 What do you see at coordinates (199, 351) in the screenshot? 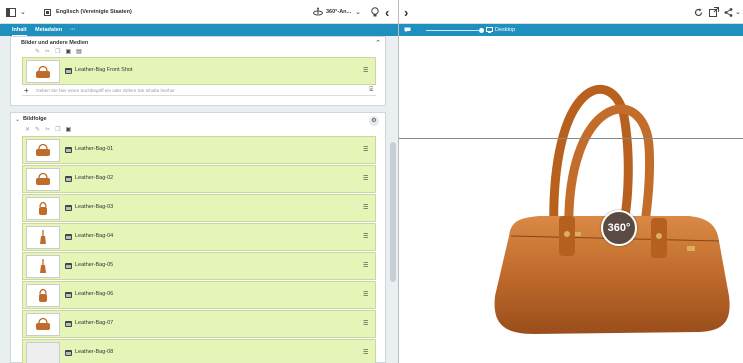
I see `sequence-list-item: Leather-Bag-08 ☰` at bounding box center [199, 351].